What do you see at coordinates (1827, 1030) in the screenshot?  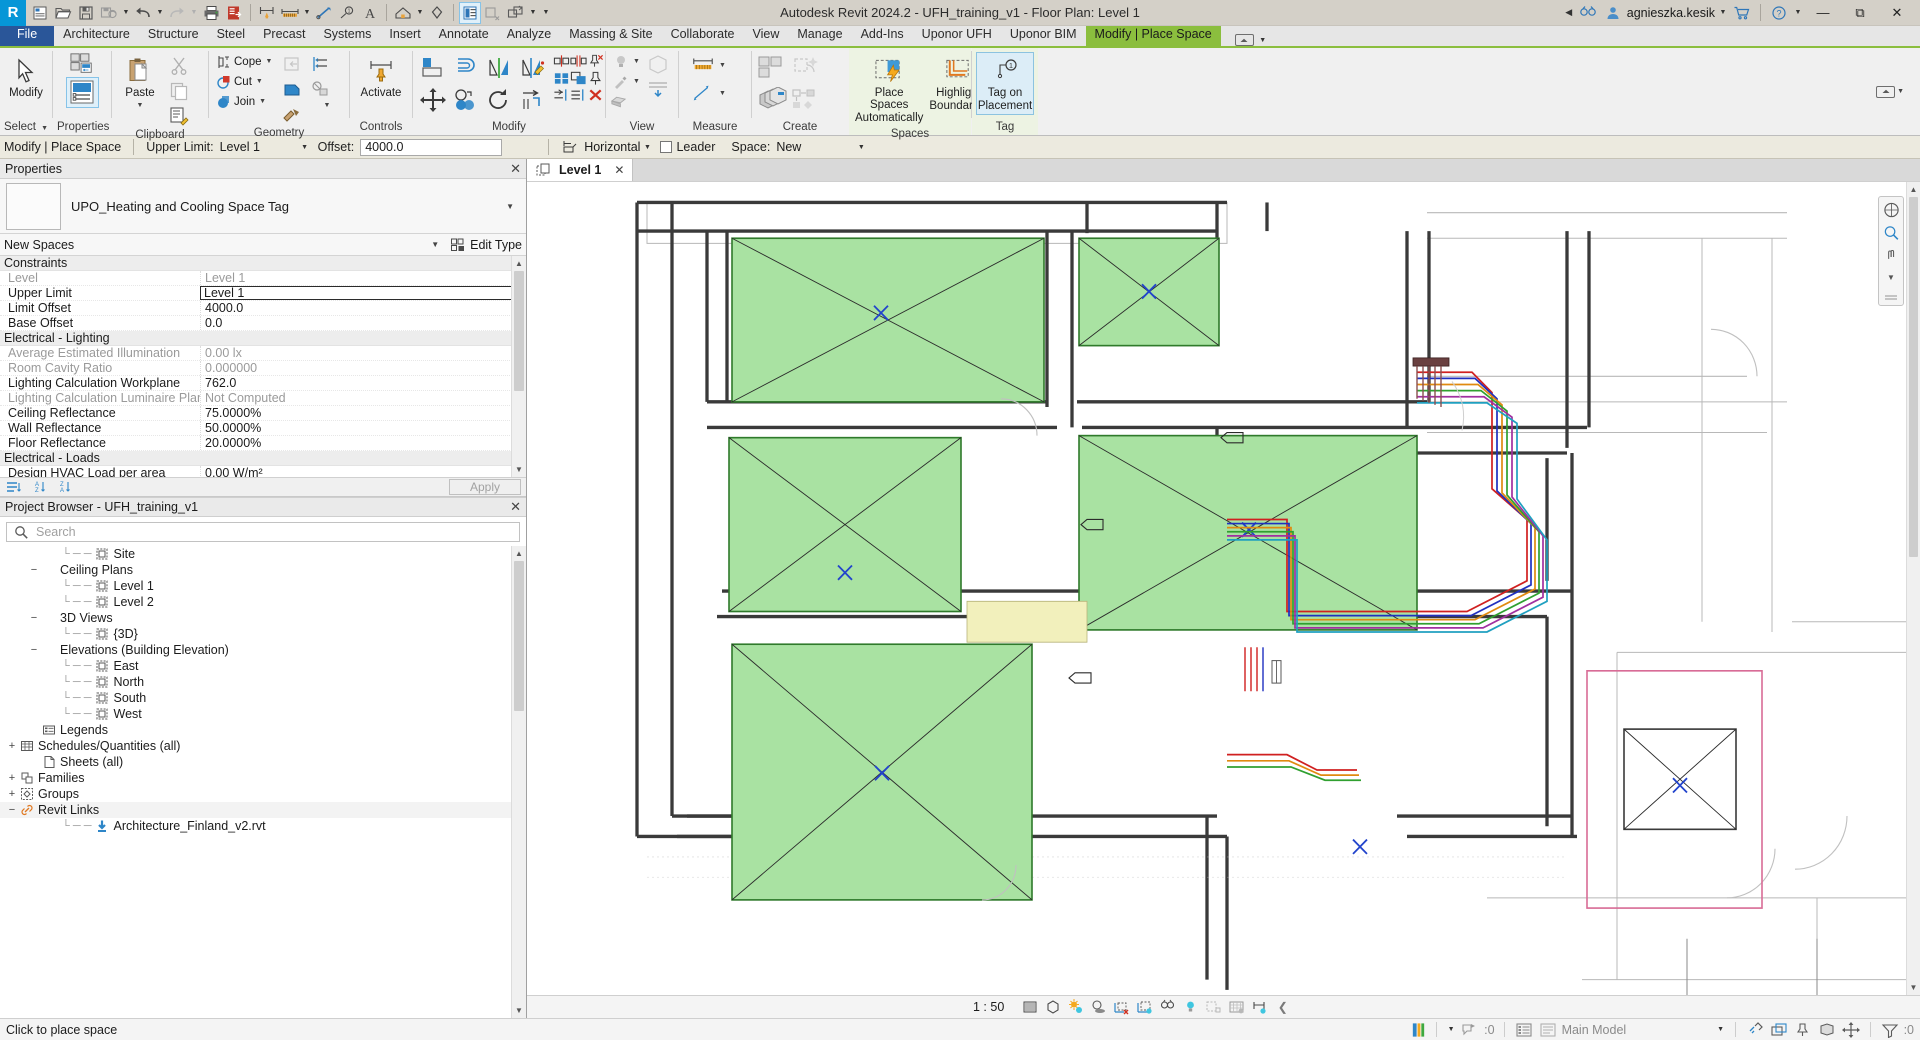 I see `select-by-face-icon` at bounding box center [1827, 1030].